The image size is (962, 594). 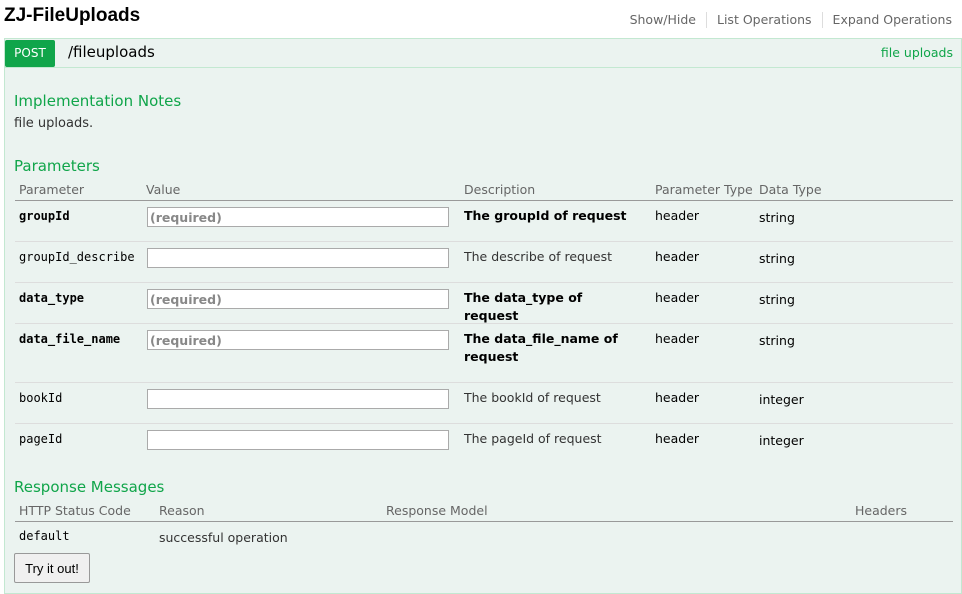 What do you see at coordinates (538, 256) in the screenshot?
I see `param-description: The describe of request` at bounding box center [538, 256].